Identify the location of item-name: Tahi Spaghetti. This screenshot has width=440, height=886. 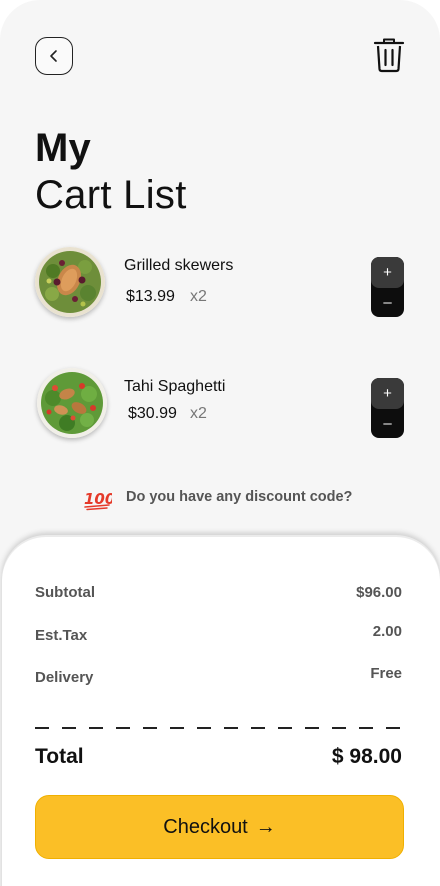
(175, 386).